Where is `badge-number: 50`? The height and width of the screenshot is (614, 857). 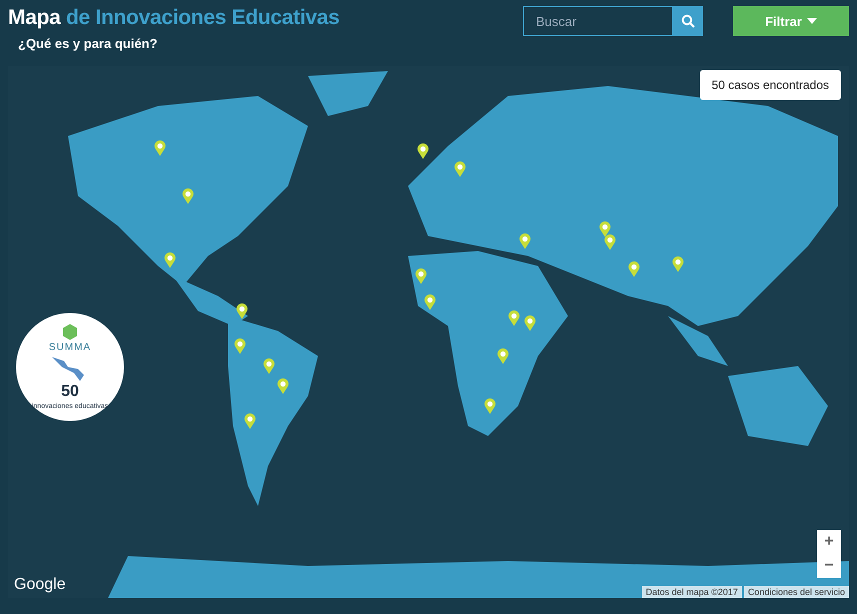
badge-number: 50 is located at coordinates (70, 392).